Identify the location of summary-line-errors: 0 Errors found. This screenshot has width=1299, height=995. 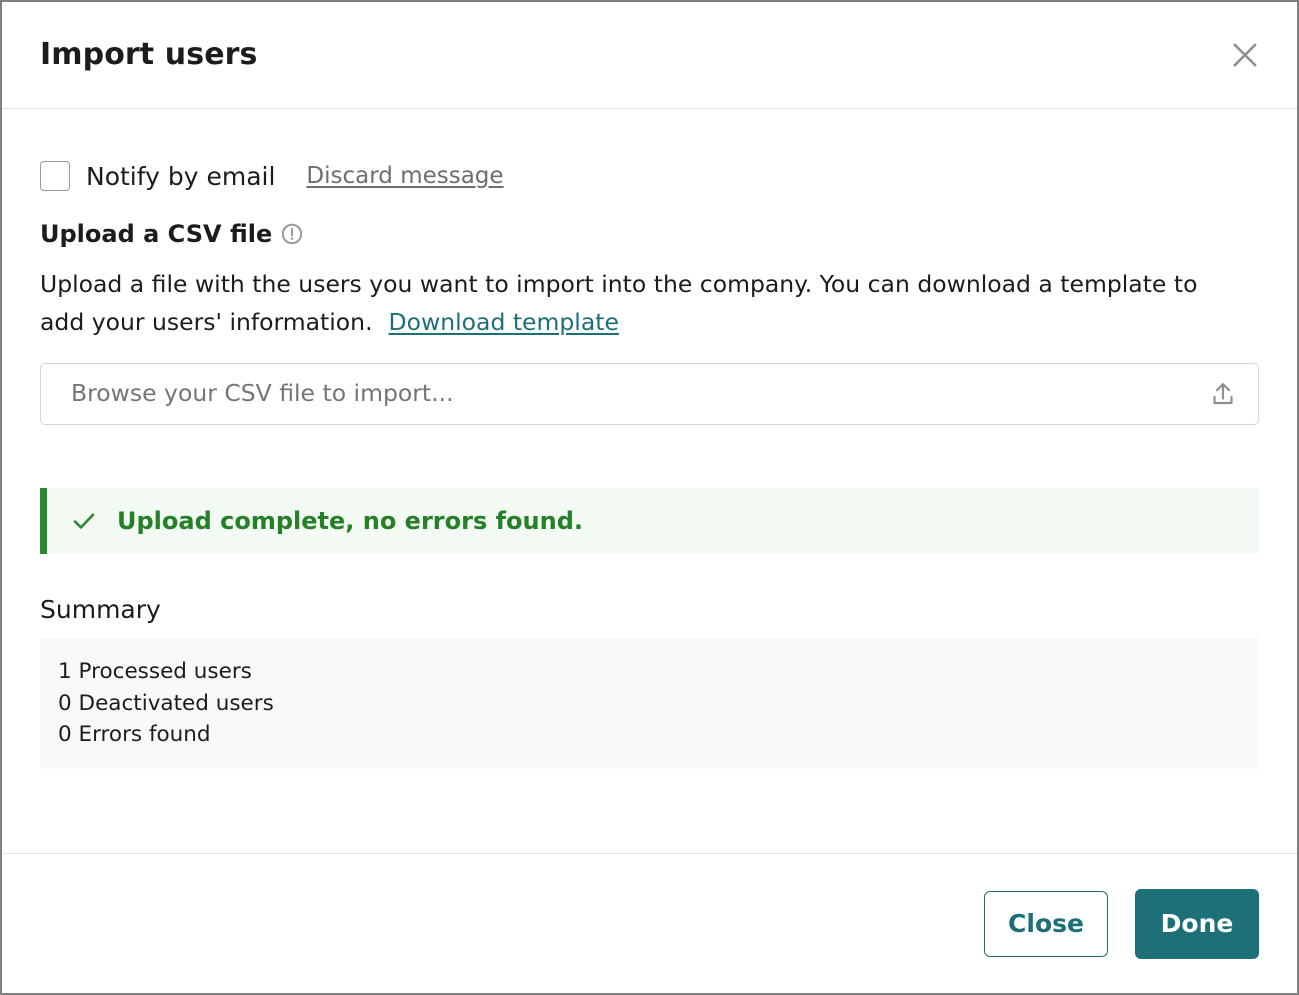
(134, 735).